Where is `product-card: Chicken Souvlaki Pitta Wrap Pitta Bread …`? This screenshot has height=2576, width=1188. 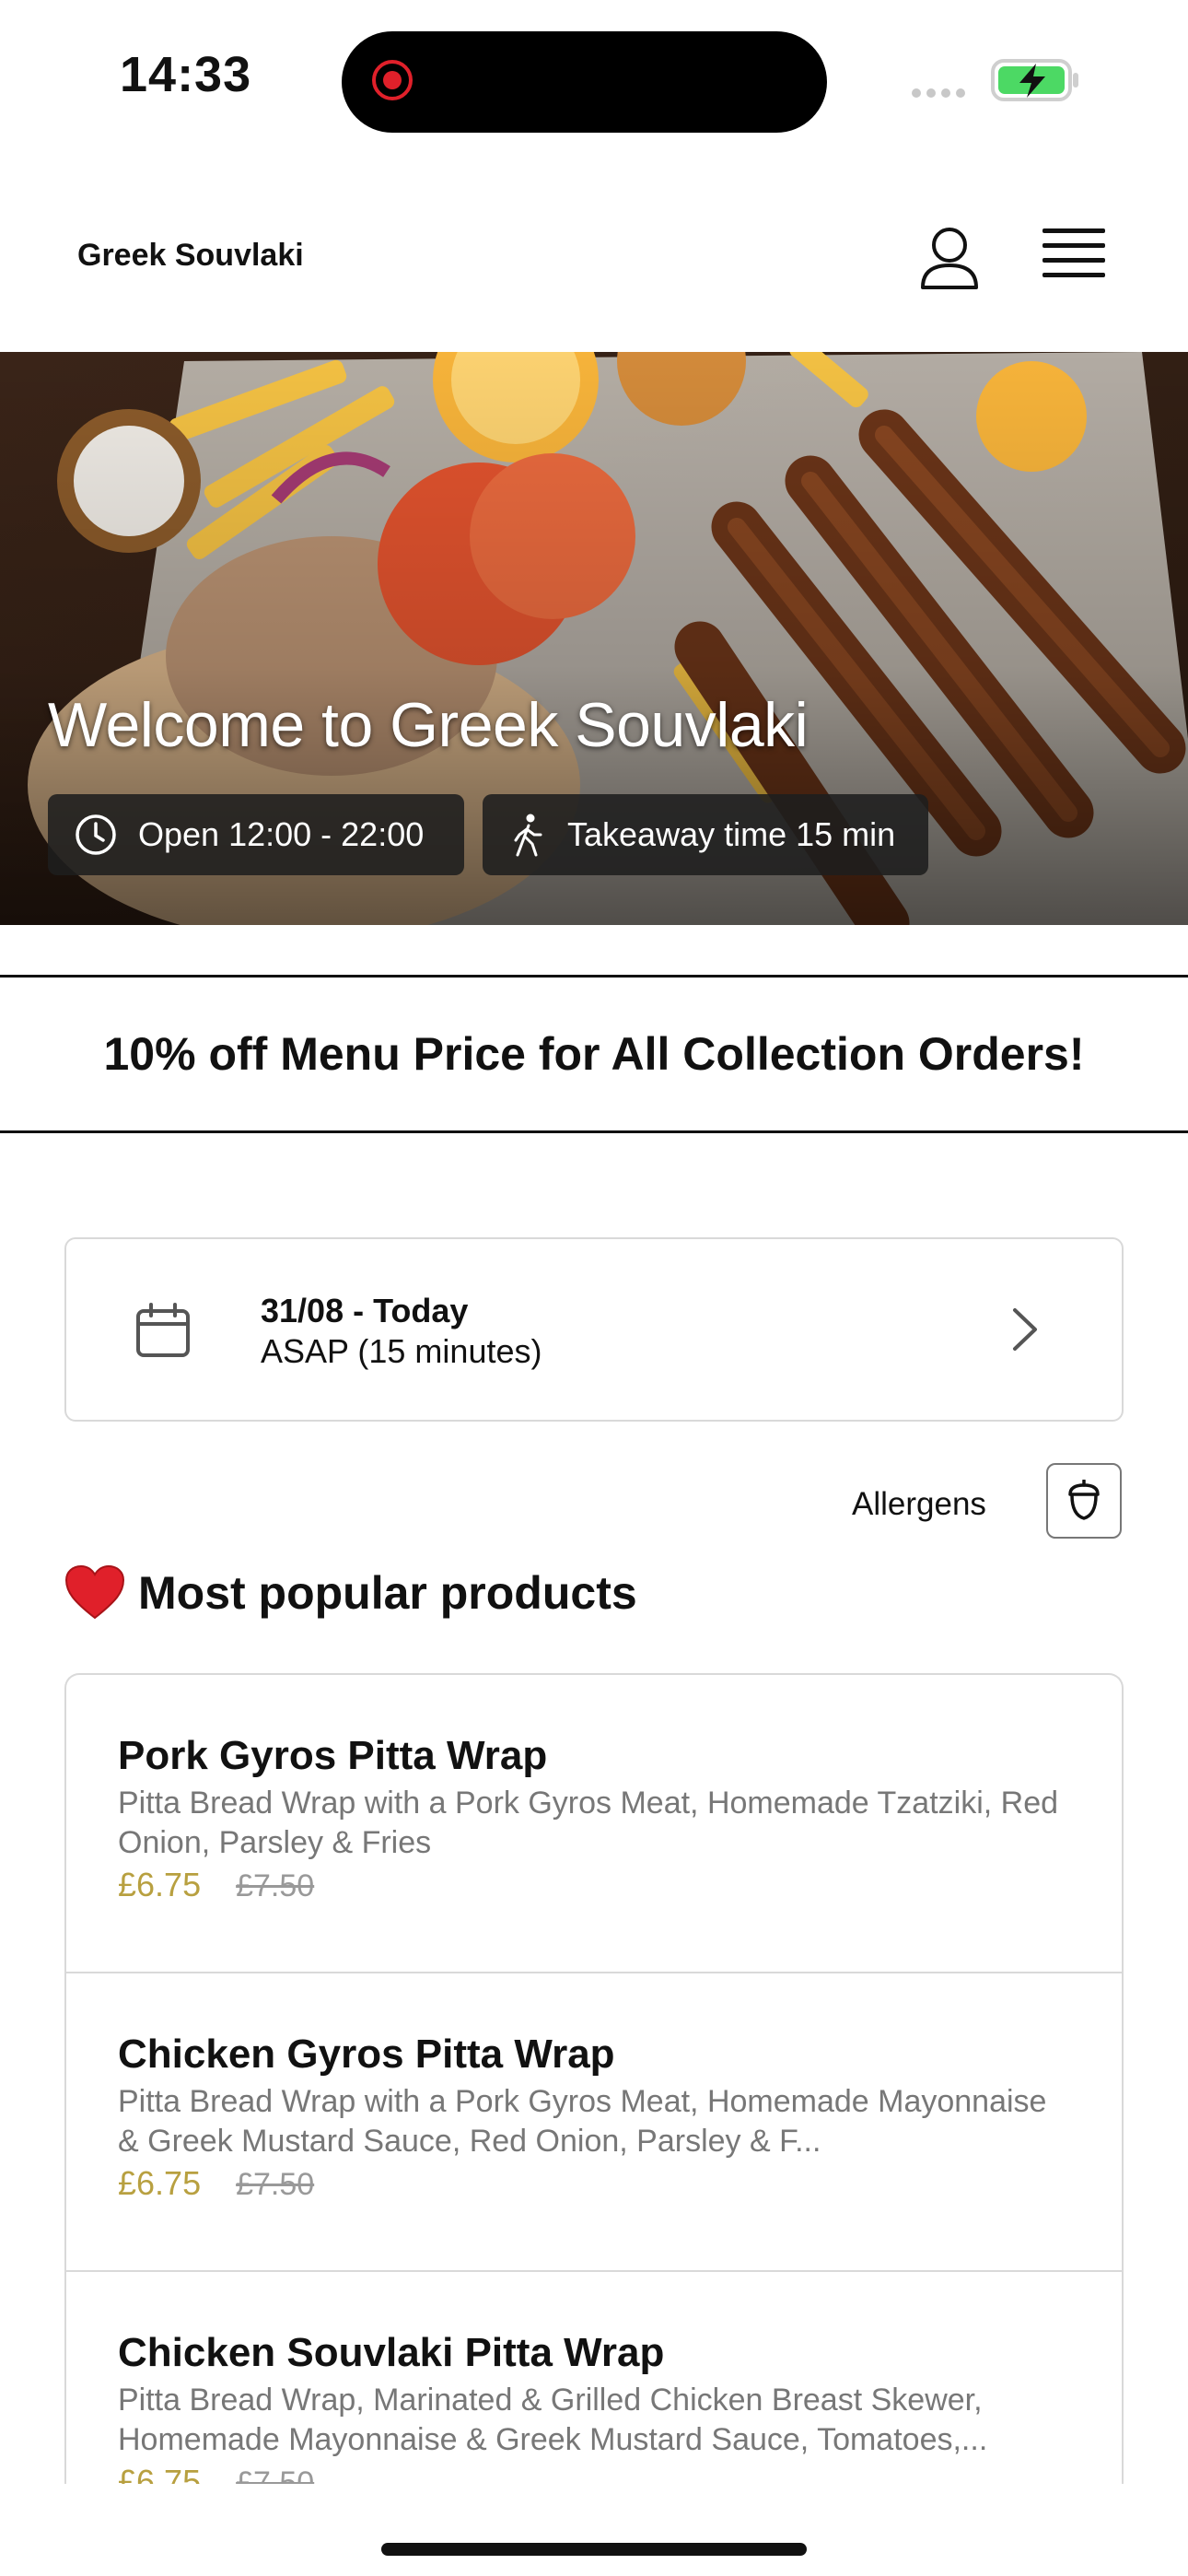
product-card: Chicken Souvlaki Pitta Wrap Pitta Bread … is located at coordinates (594, 2378).